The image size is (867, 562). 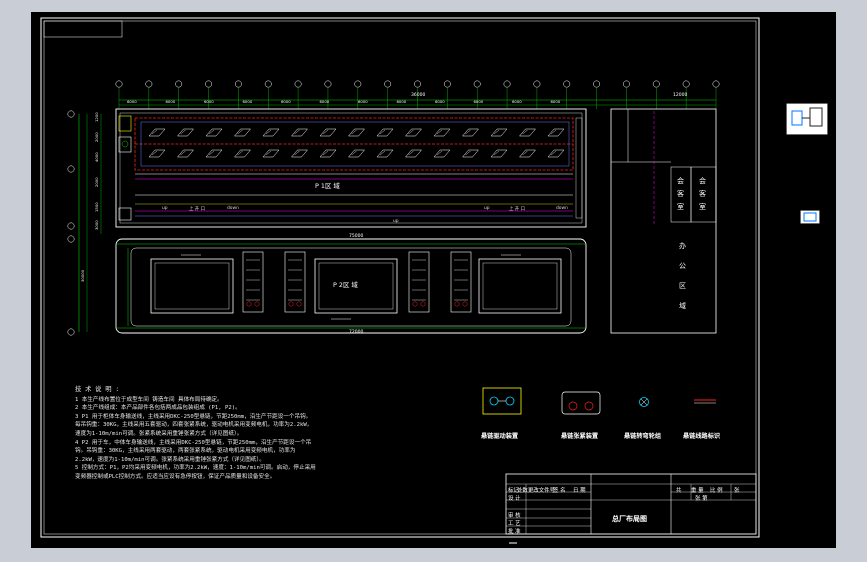 What do you see at coordinates (579, 168) in the screenshot?
I see `p1-right-column` at bounding box center [579, 168].